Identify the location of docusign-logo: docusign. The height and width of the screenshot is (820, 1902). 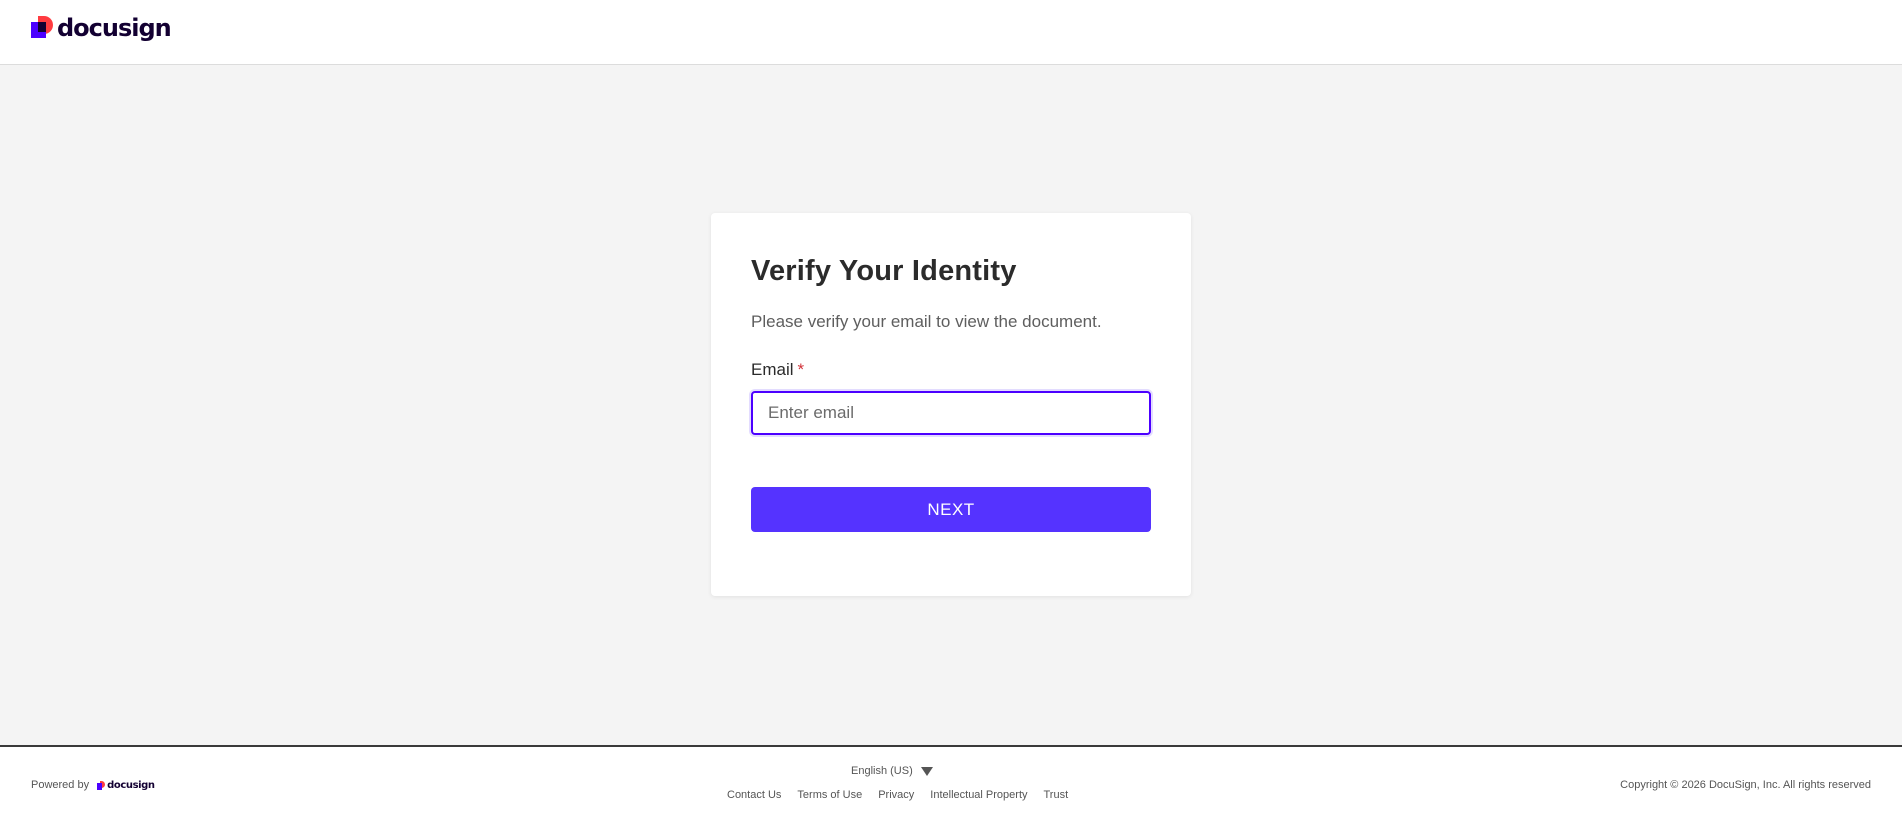
(101, 28).